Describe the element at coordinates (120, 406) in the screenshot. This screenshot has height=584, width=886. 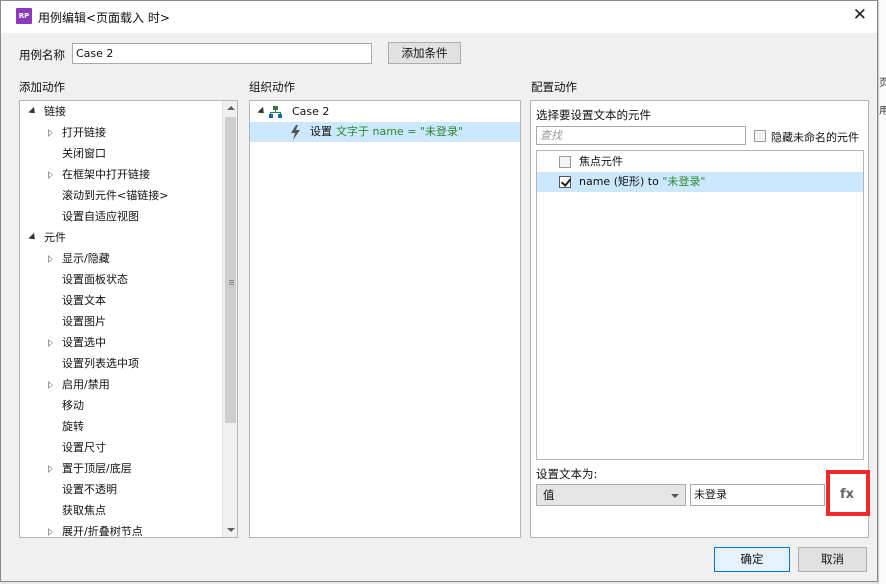
I see `action-item: 移动` at that location.